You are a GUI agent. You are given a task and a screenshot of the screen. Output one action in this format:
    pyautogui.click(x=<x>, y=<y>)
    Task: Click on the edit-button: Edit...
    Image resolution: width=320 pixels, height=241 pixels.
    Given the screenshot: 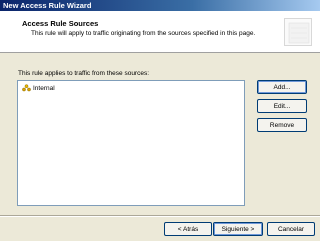 What is the action you would take?
    pyautogui.click(x=282, y=106)
    